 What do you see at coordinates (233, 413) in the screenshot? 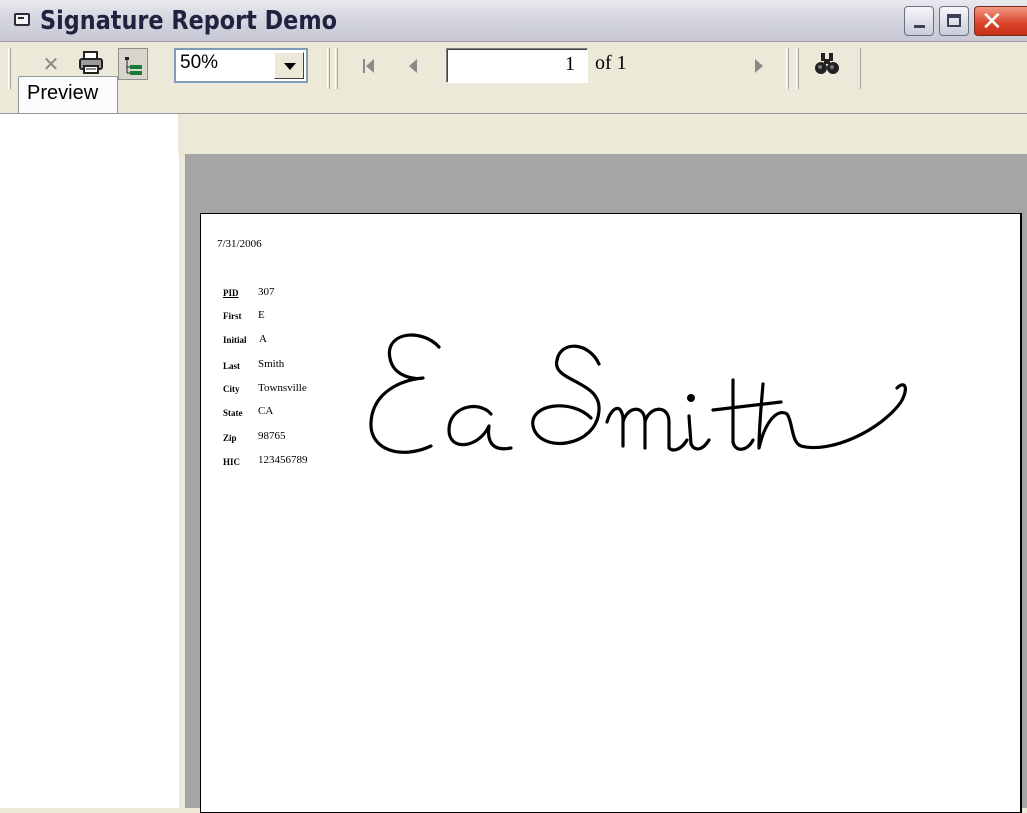
I see `field-label-state: State` at bounding box center [233, 413].